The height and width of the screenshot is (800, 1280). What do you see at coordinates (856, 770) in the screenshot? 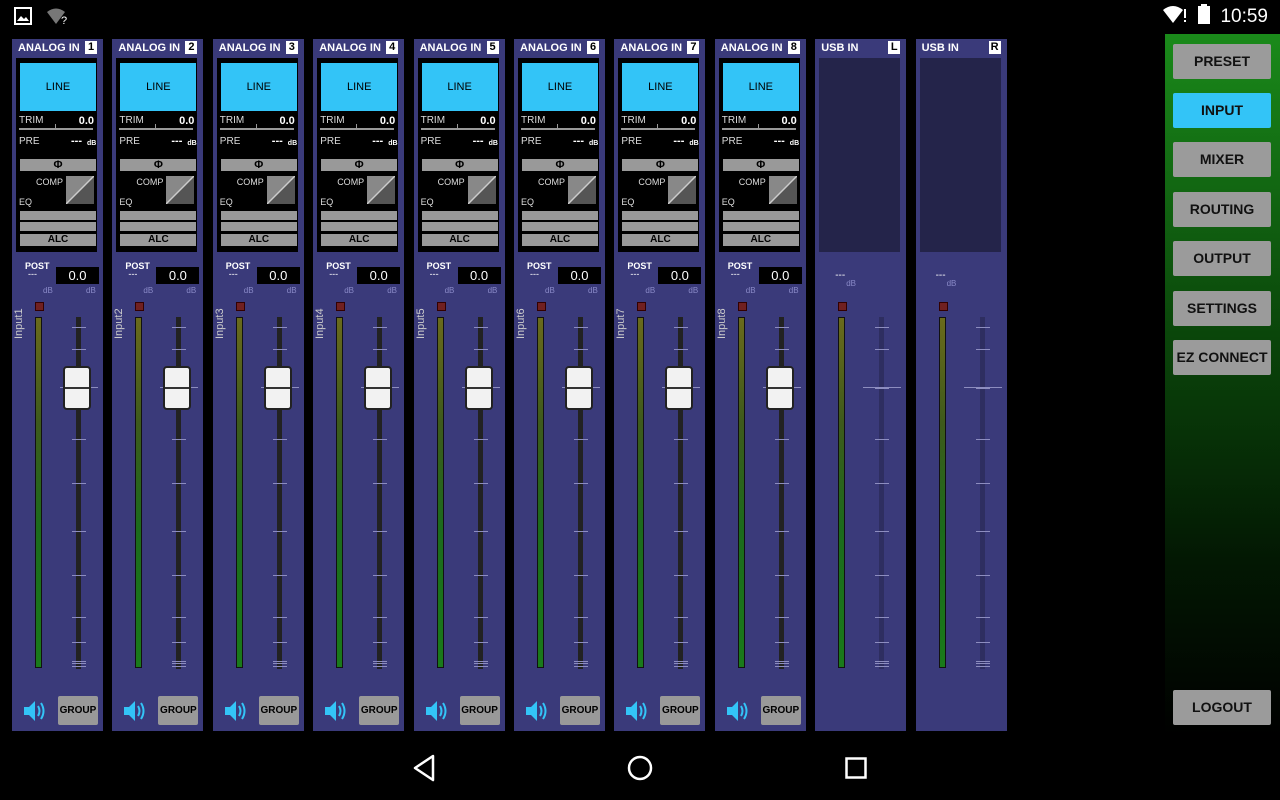
I see `recents-icon` at bounding box center [856, 770].